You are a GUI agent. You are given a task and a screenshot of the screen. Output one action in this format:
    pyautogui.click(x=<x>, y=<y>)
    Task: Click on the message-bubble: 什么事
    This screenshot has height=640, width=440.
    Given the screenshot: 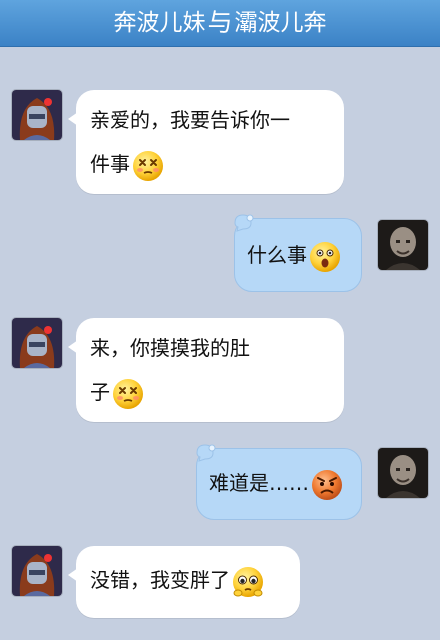 What is the action you would take?
    pyautogui.click(x=298, y=253)
    